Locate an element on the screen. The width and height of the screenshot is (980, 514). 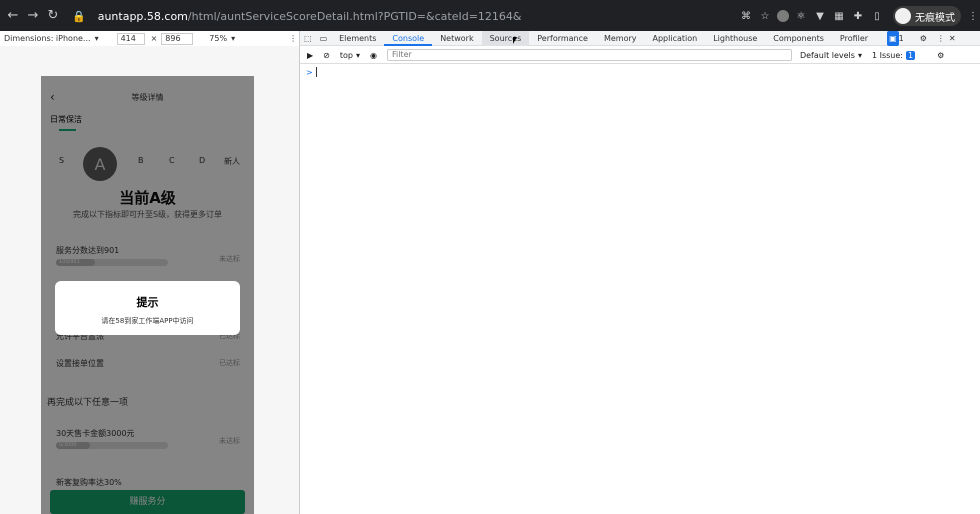
tab-components: Components is located at coordinates (798, 38).